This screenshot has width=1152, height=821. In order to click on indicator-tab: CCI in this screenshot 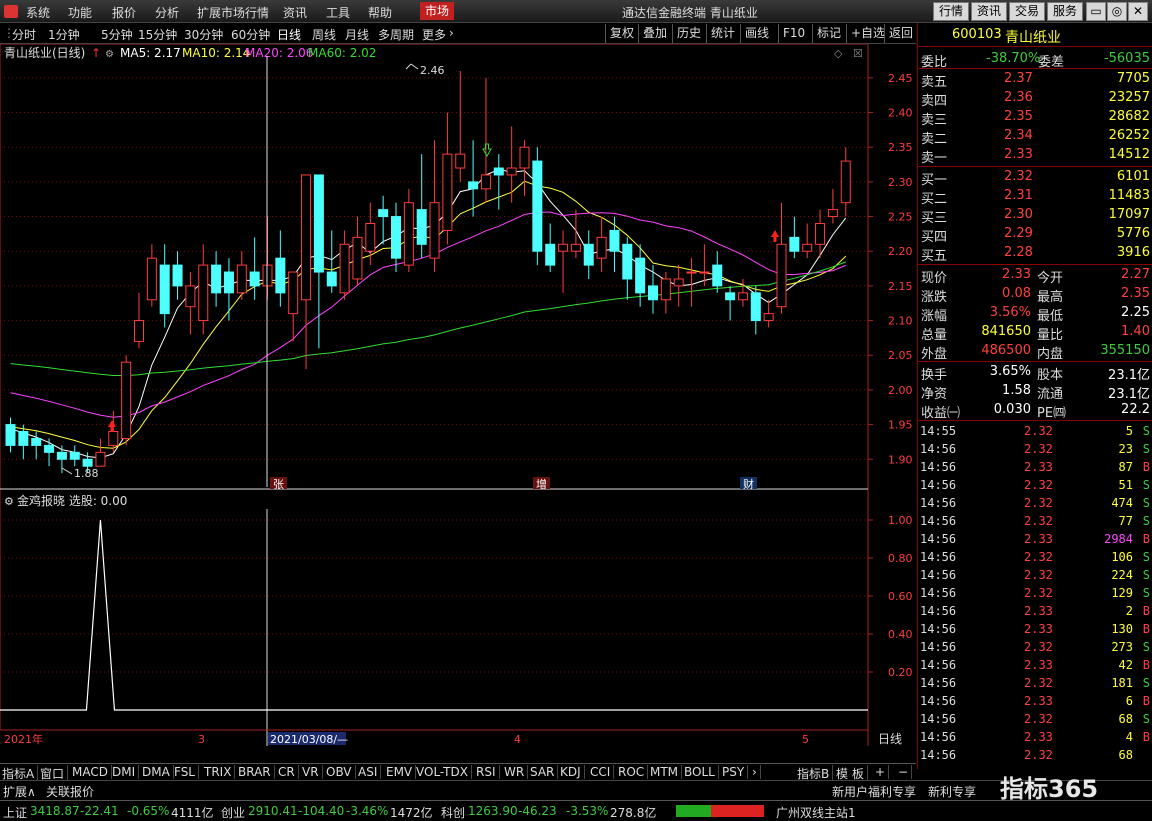, I will do `click(602, 772)`.